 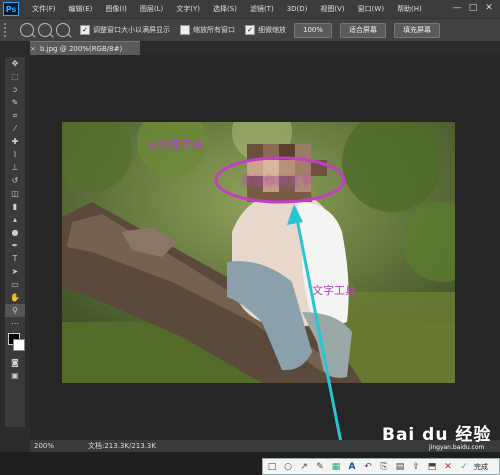 What do you see at coordinates (304, 466) in the screenshot?
I see `arrow-icon: ↗` at bounding box center [304, 466].